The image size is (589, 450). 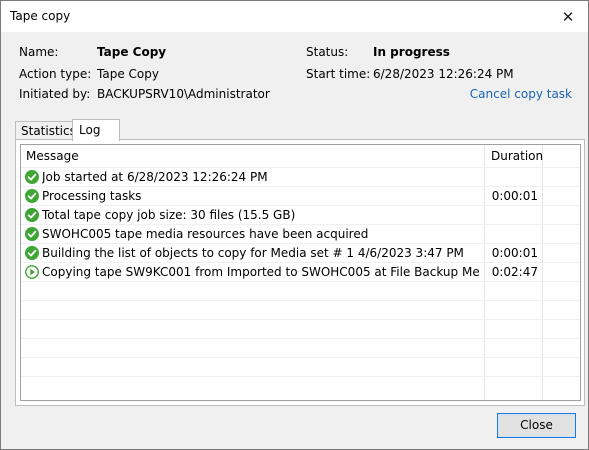 I want to click on log-duration: 0:02:47, so click(x=514, y=272).